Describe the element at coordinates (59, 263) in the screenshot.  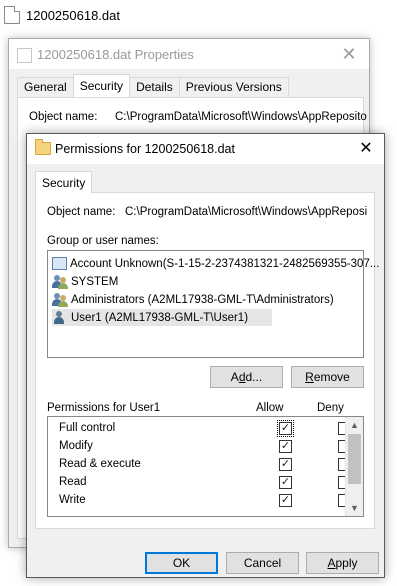
I see `unknown-account-icon` at that location.